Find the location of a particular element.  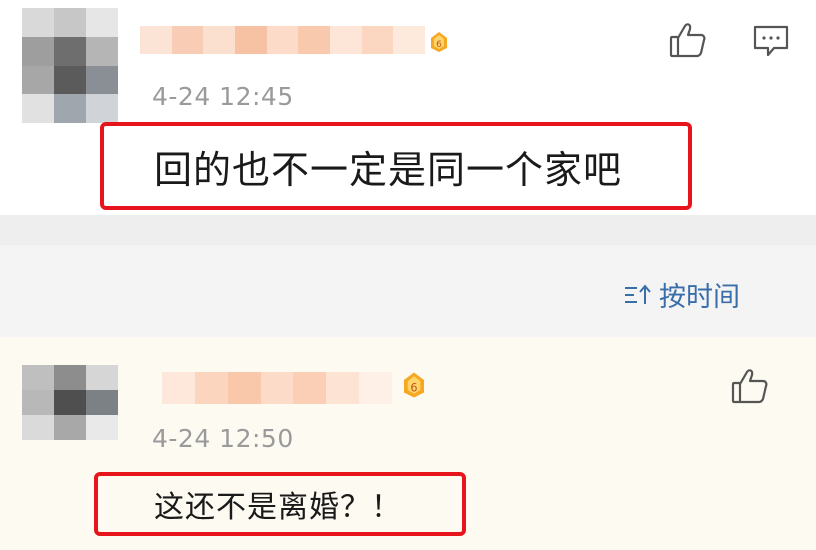

comment-text: 这还不是离婚？！ is located at coordinates (278, 507).